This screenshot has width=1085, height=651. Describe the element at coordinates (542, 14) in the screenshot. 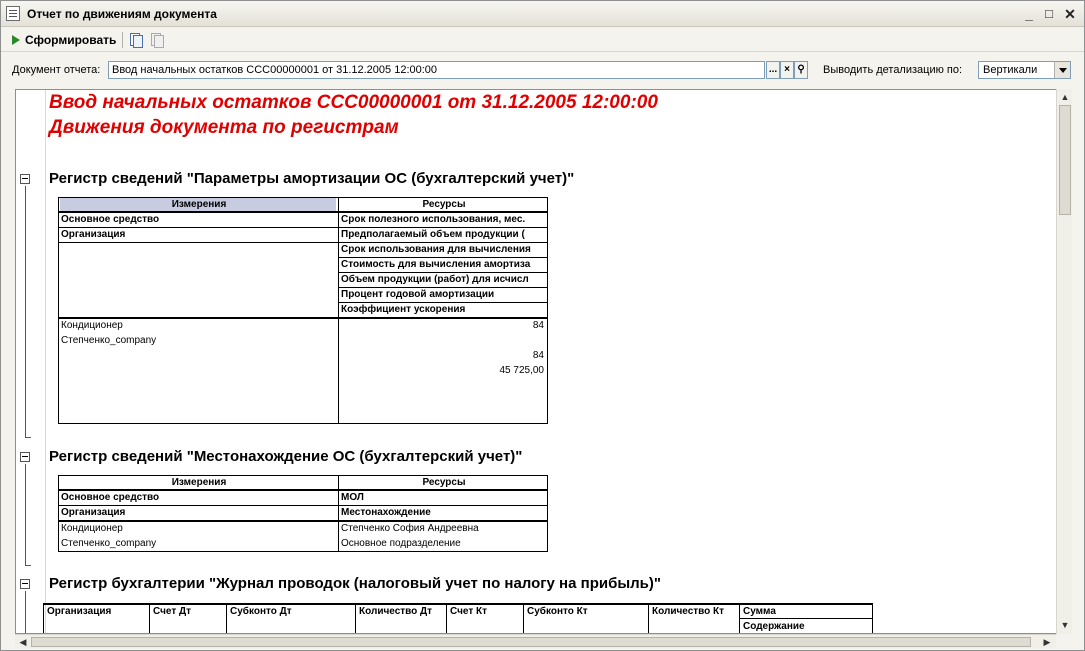

I see `title-bar: Отчет по движениям документа _ □ ✕` at that location.